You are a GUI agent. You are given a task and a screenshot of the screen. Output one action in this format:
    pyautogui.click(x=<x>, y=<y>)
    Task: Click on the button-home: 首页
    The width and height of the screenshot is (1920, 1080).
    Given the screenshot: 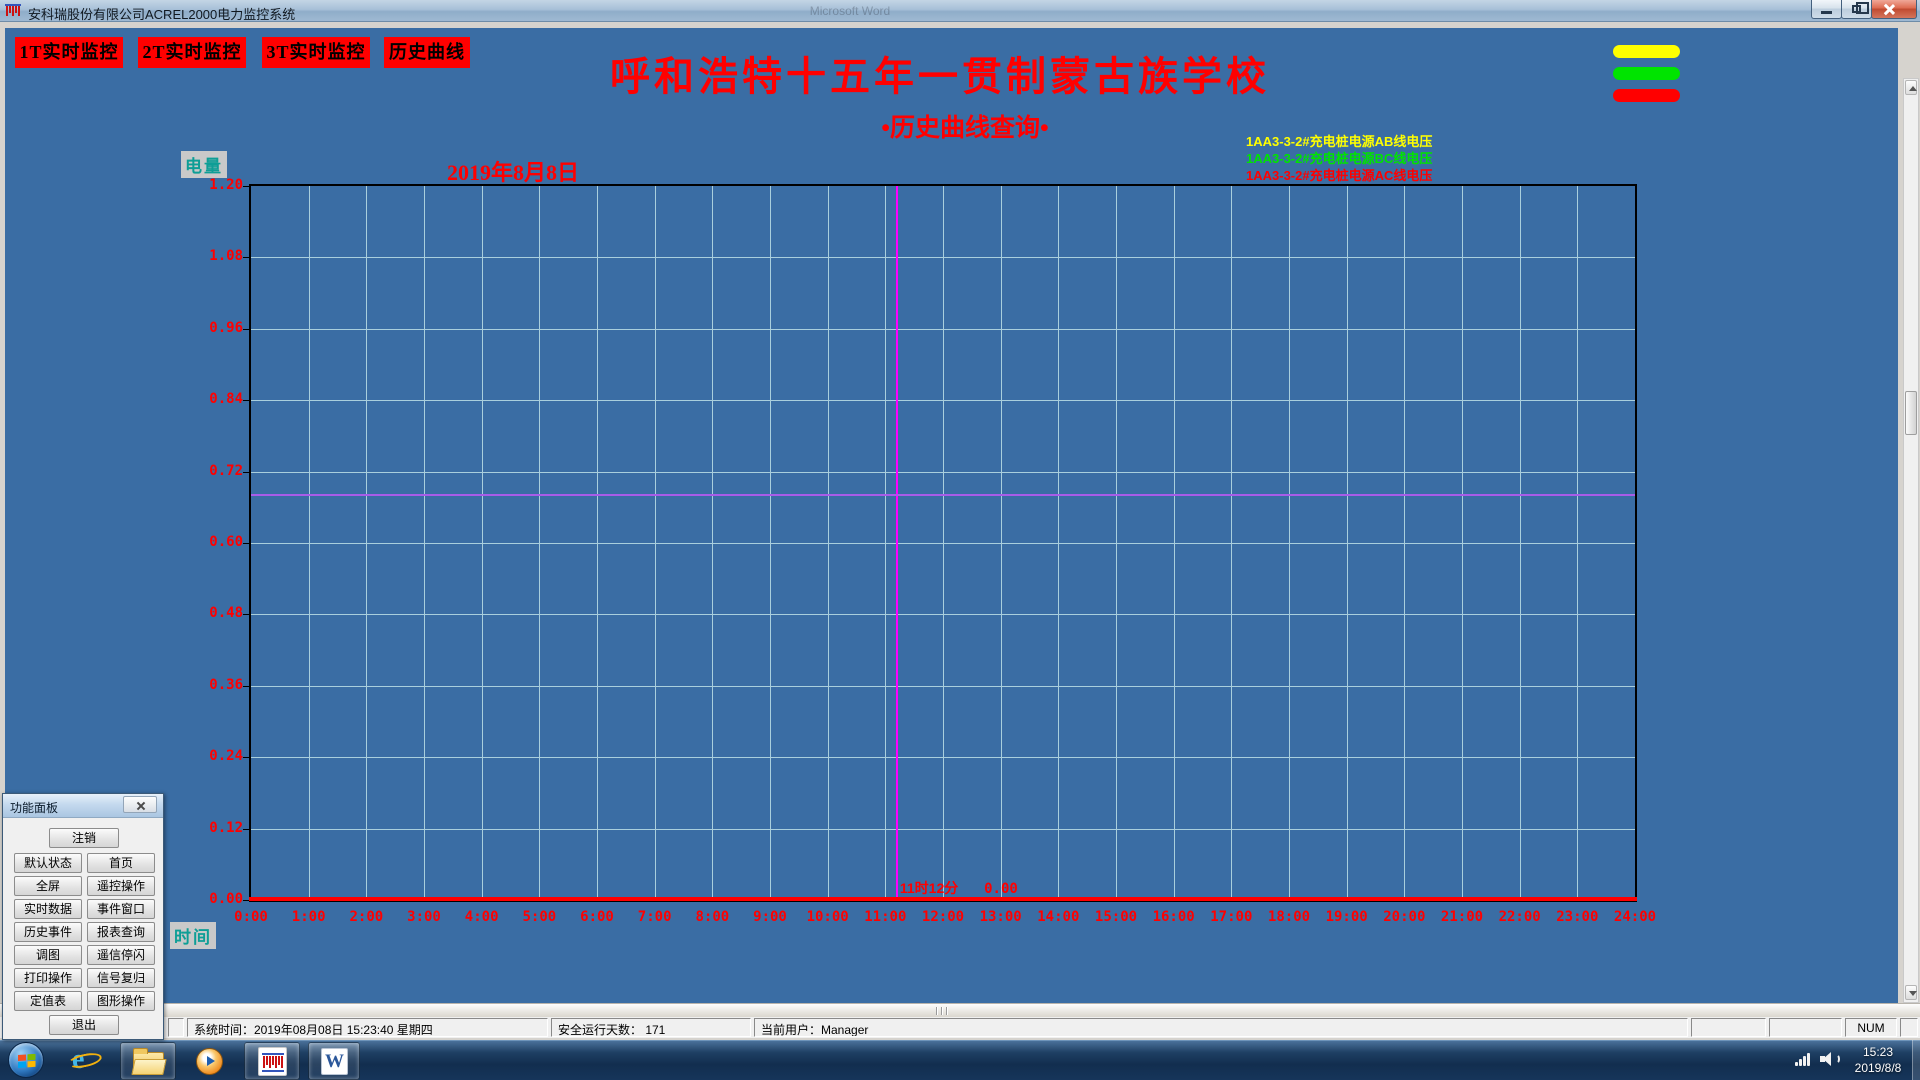 What is the action you would take?
    pyautogui.click(x=121, y=863)
    